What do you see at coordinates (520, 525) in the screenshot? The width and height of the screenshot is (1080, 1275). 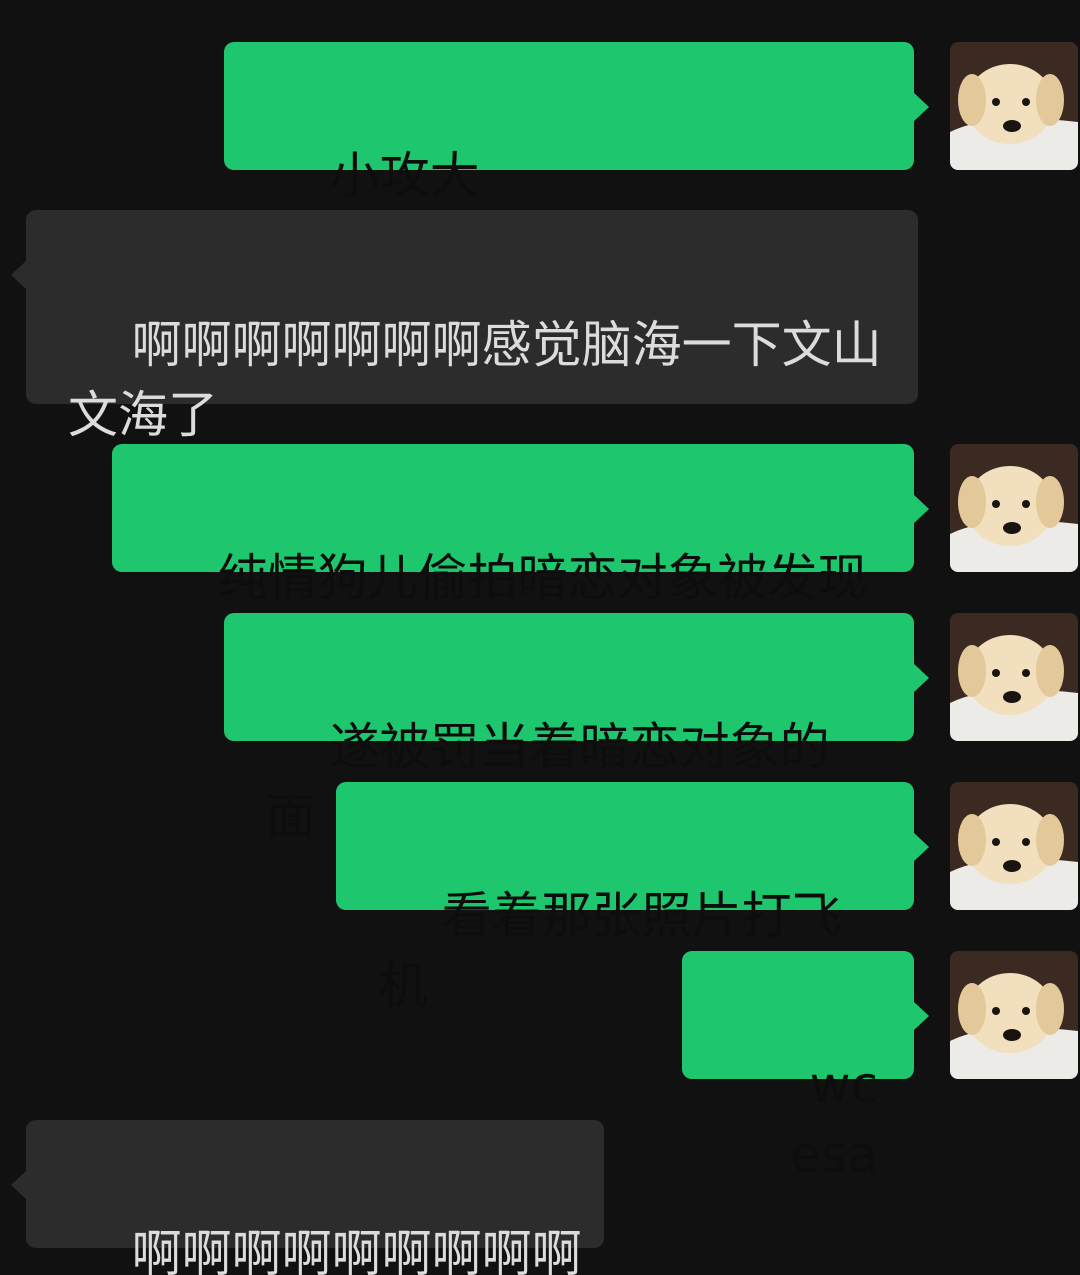 I see `message-bubble-outgoing: 纯情狗儿偷拍暗恋对象被发现` at bounding box center [520, 525].